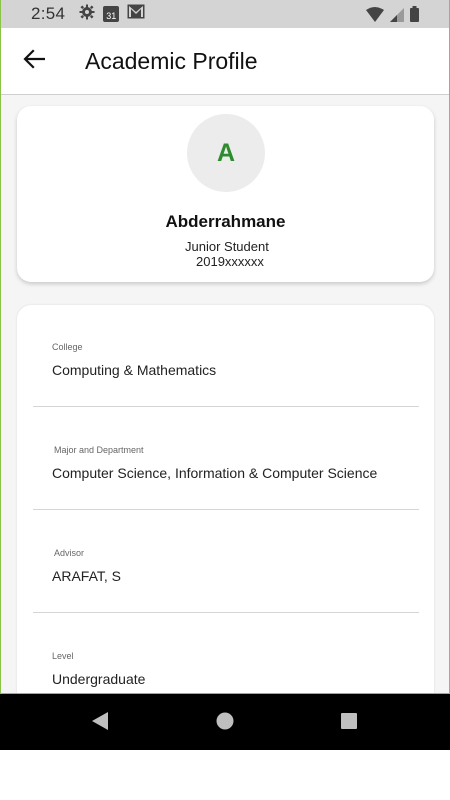  I want to click on major-label: Major and Department, so click(99, 450).